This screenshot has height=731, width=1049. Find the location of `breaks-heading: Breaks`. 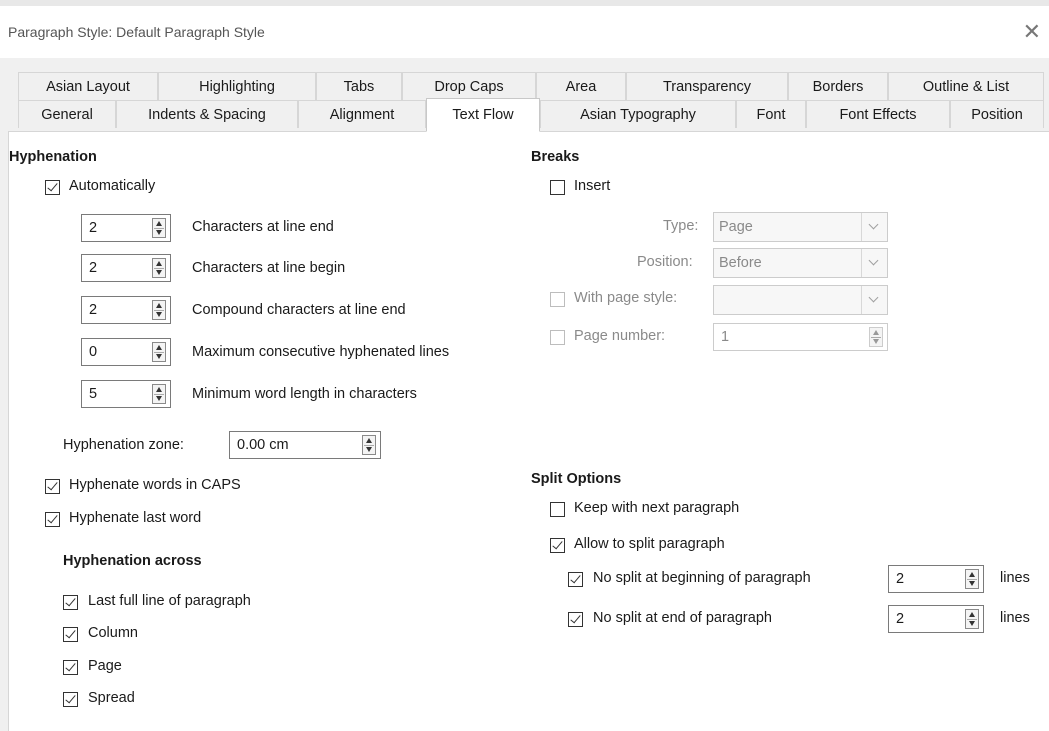

breaks-heading: Breaks is located at coordinates (555, 157).